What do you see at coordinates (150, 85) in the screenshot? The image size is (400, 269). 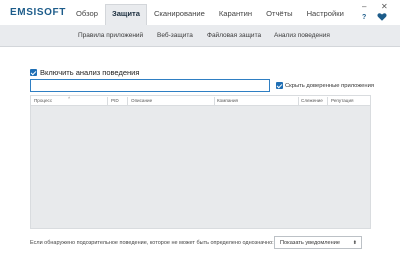 I see `search-input` at bounding box center [150, 85].